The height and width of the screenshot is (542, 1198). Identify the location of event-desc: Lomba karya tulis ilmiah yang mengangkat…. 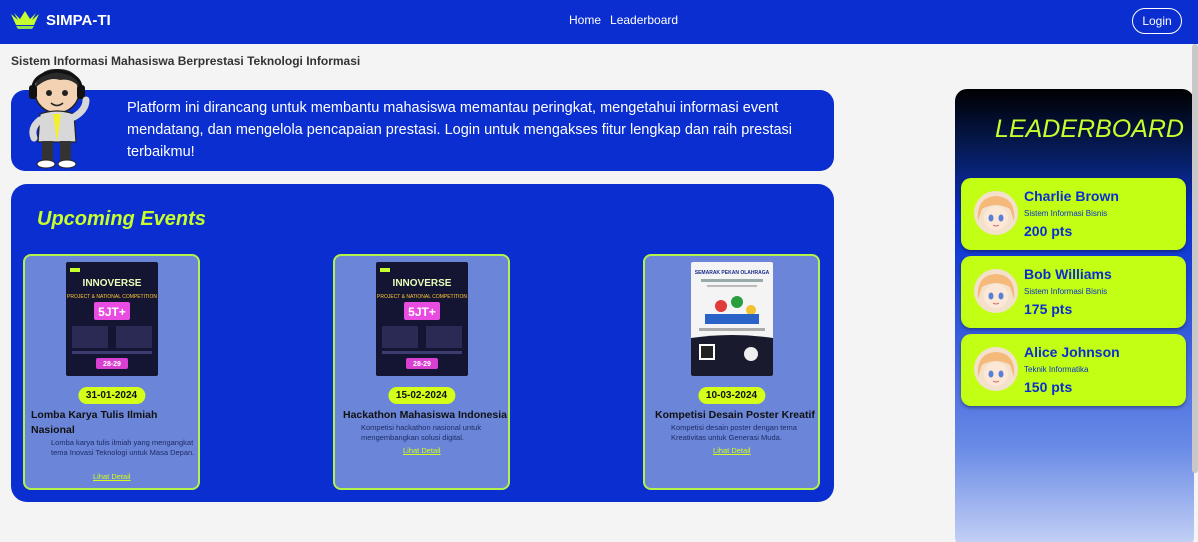
(123, 447).